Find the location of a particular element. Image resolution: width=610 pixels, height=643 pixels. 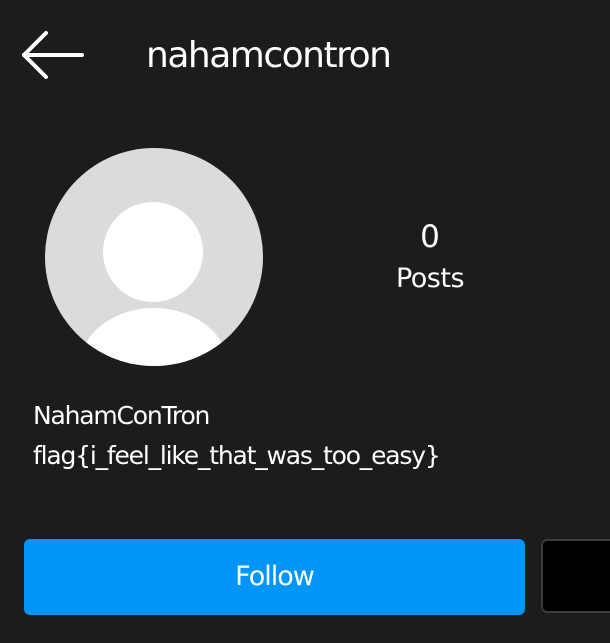

display-name: NahamConTron is located at coordinates (121, 415).